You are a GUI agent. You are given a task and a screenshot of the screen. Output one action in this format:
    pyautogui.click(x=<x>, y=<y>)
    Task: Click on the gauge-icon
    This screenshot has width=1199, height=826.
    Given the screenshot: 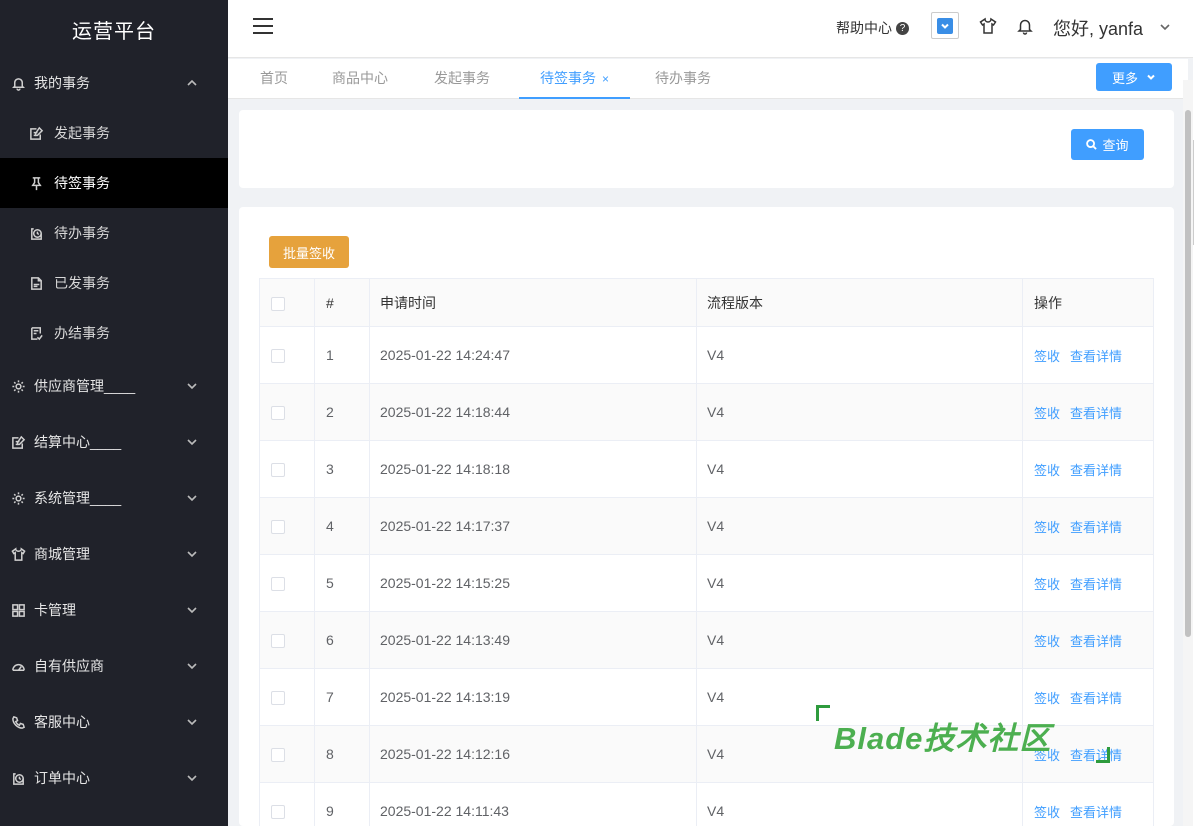 What is the action you would take?
    pyautogui.click(x=18, y=666)
    